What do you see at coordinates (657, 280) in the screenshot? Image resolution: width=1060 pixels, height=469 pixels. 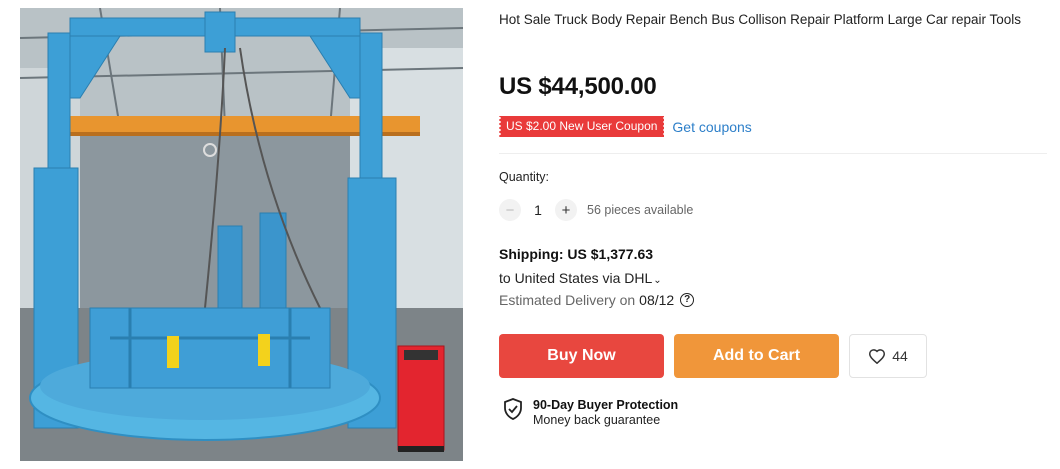 I see `chevron-down-icon: ⌄` at bounding box center [657, 280].